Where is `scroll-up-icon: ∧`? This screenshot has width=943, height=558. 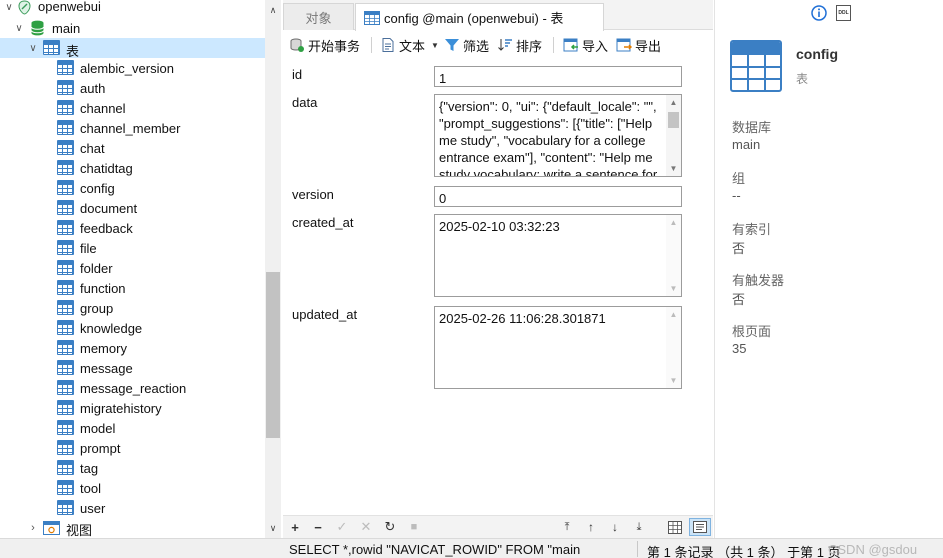
scroll-up-icon: ∧ is located at coordinates (273, 10).